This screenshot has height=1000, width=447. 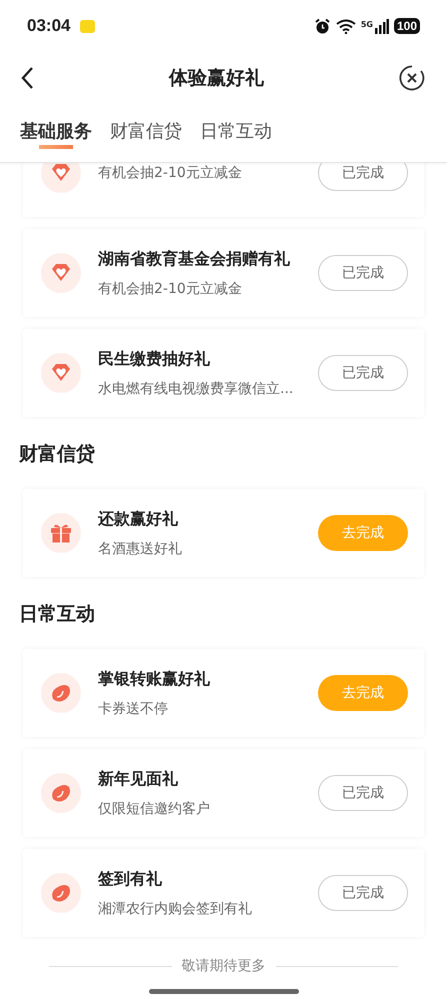 What do you see at coordinates (224, 966) in the screenshot?
I see `footer-text: 敬请期待更多` at bounding box center [224, 966].